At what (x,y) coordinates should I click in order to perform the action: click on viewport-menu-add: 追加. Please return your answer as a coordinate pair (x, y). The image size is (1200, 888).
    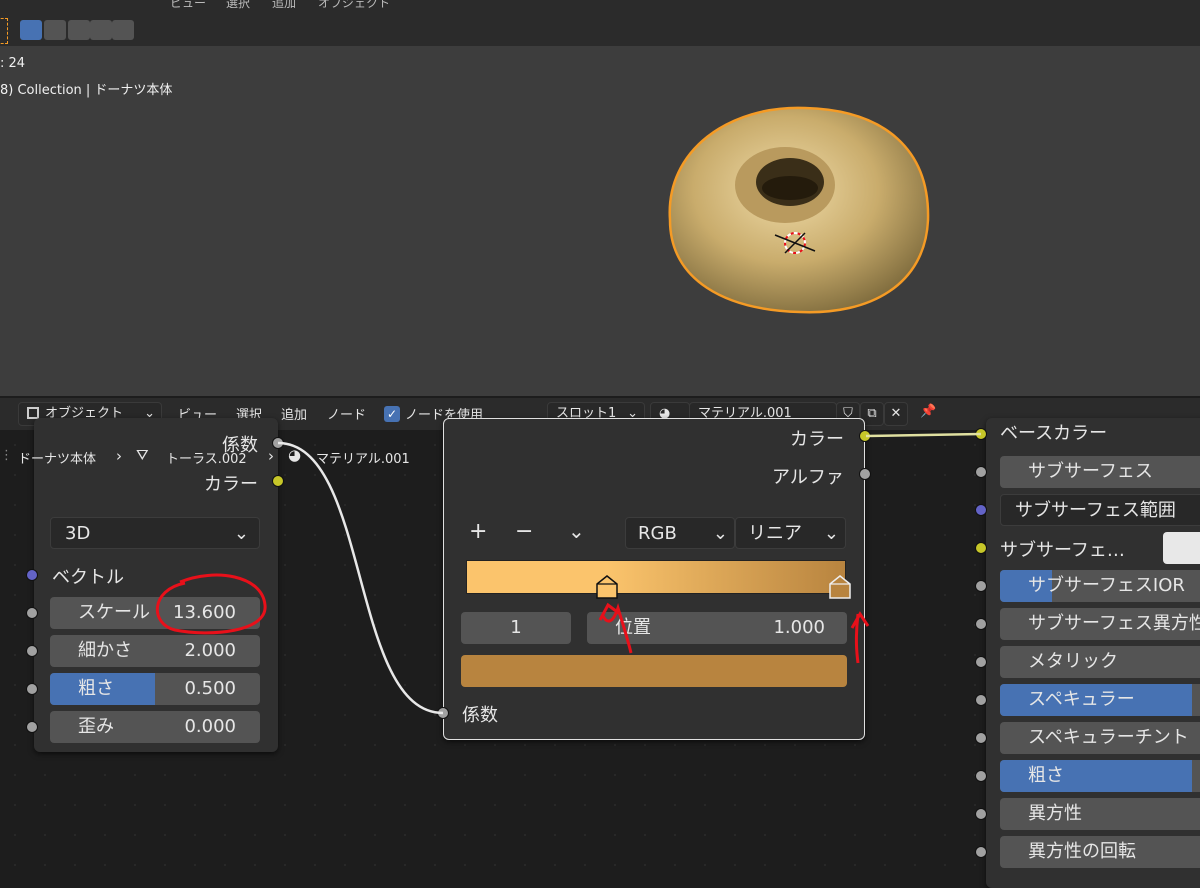
    Looking at the image, I should click on (284, 5).